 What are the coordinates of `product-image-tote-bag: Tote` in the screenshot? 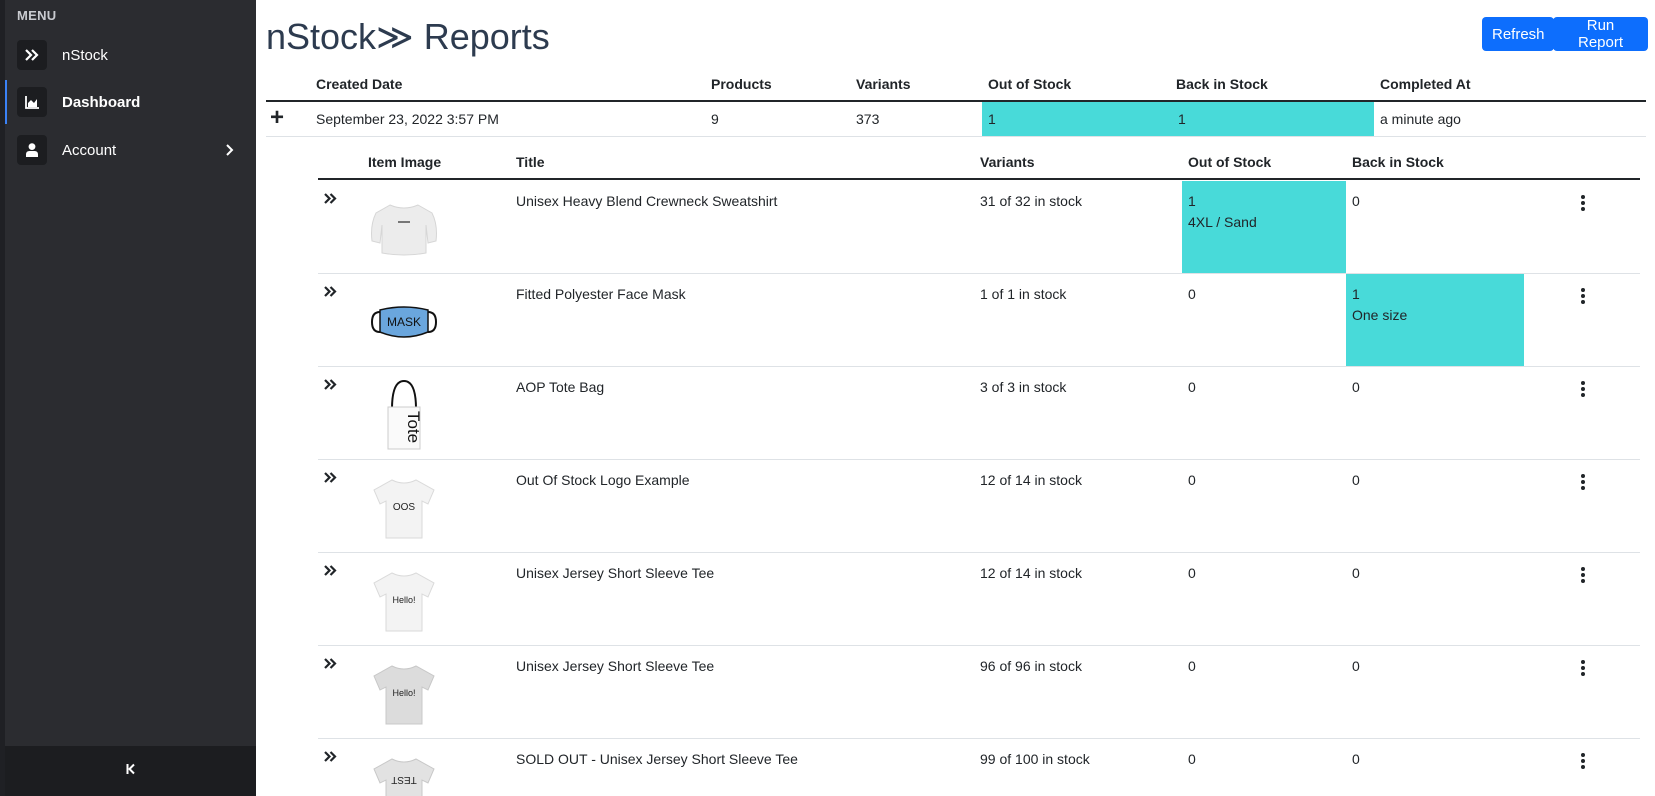 It's located at (404, 415).